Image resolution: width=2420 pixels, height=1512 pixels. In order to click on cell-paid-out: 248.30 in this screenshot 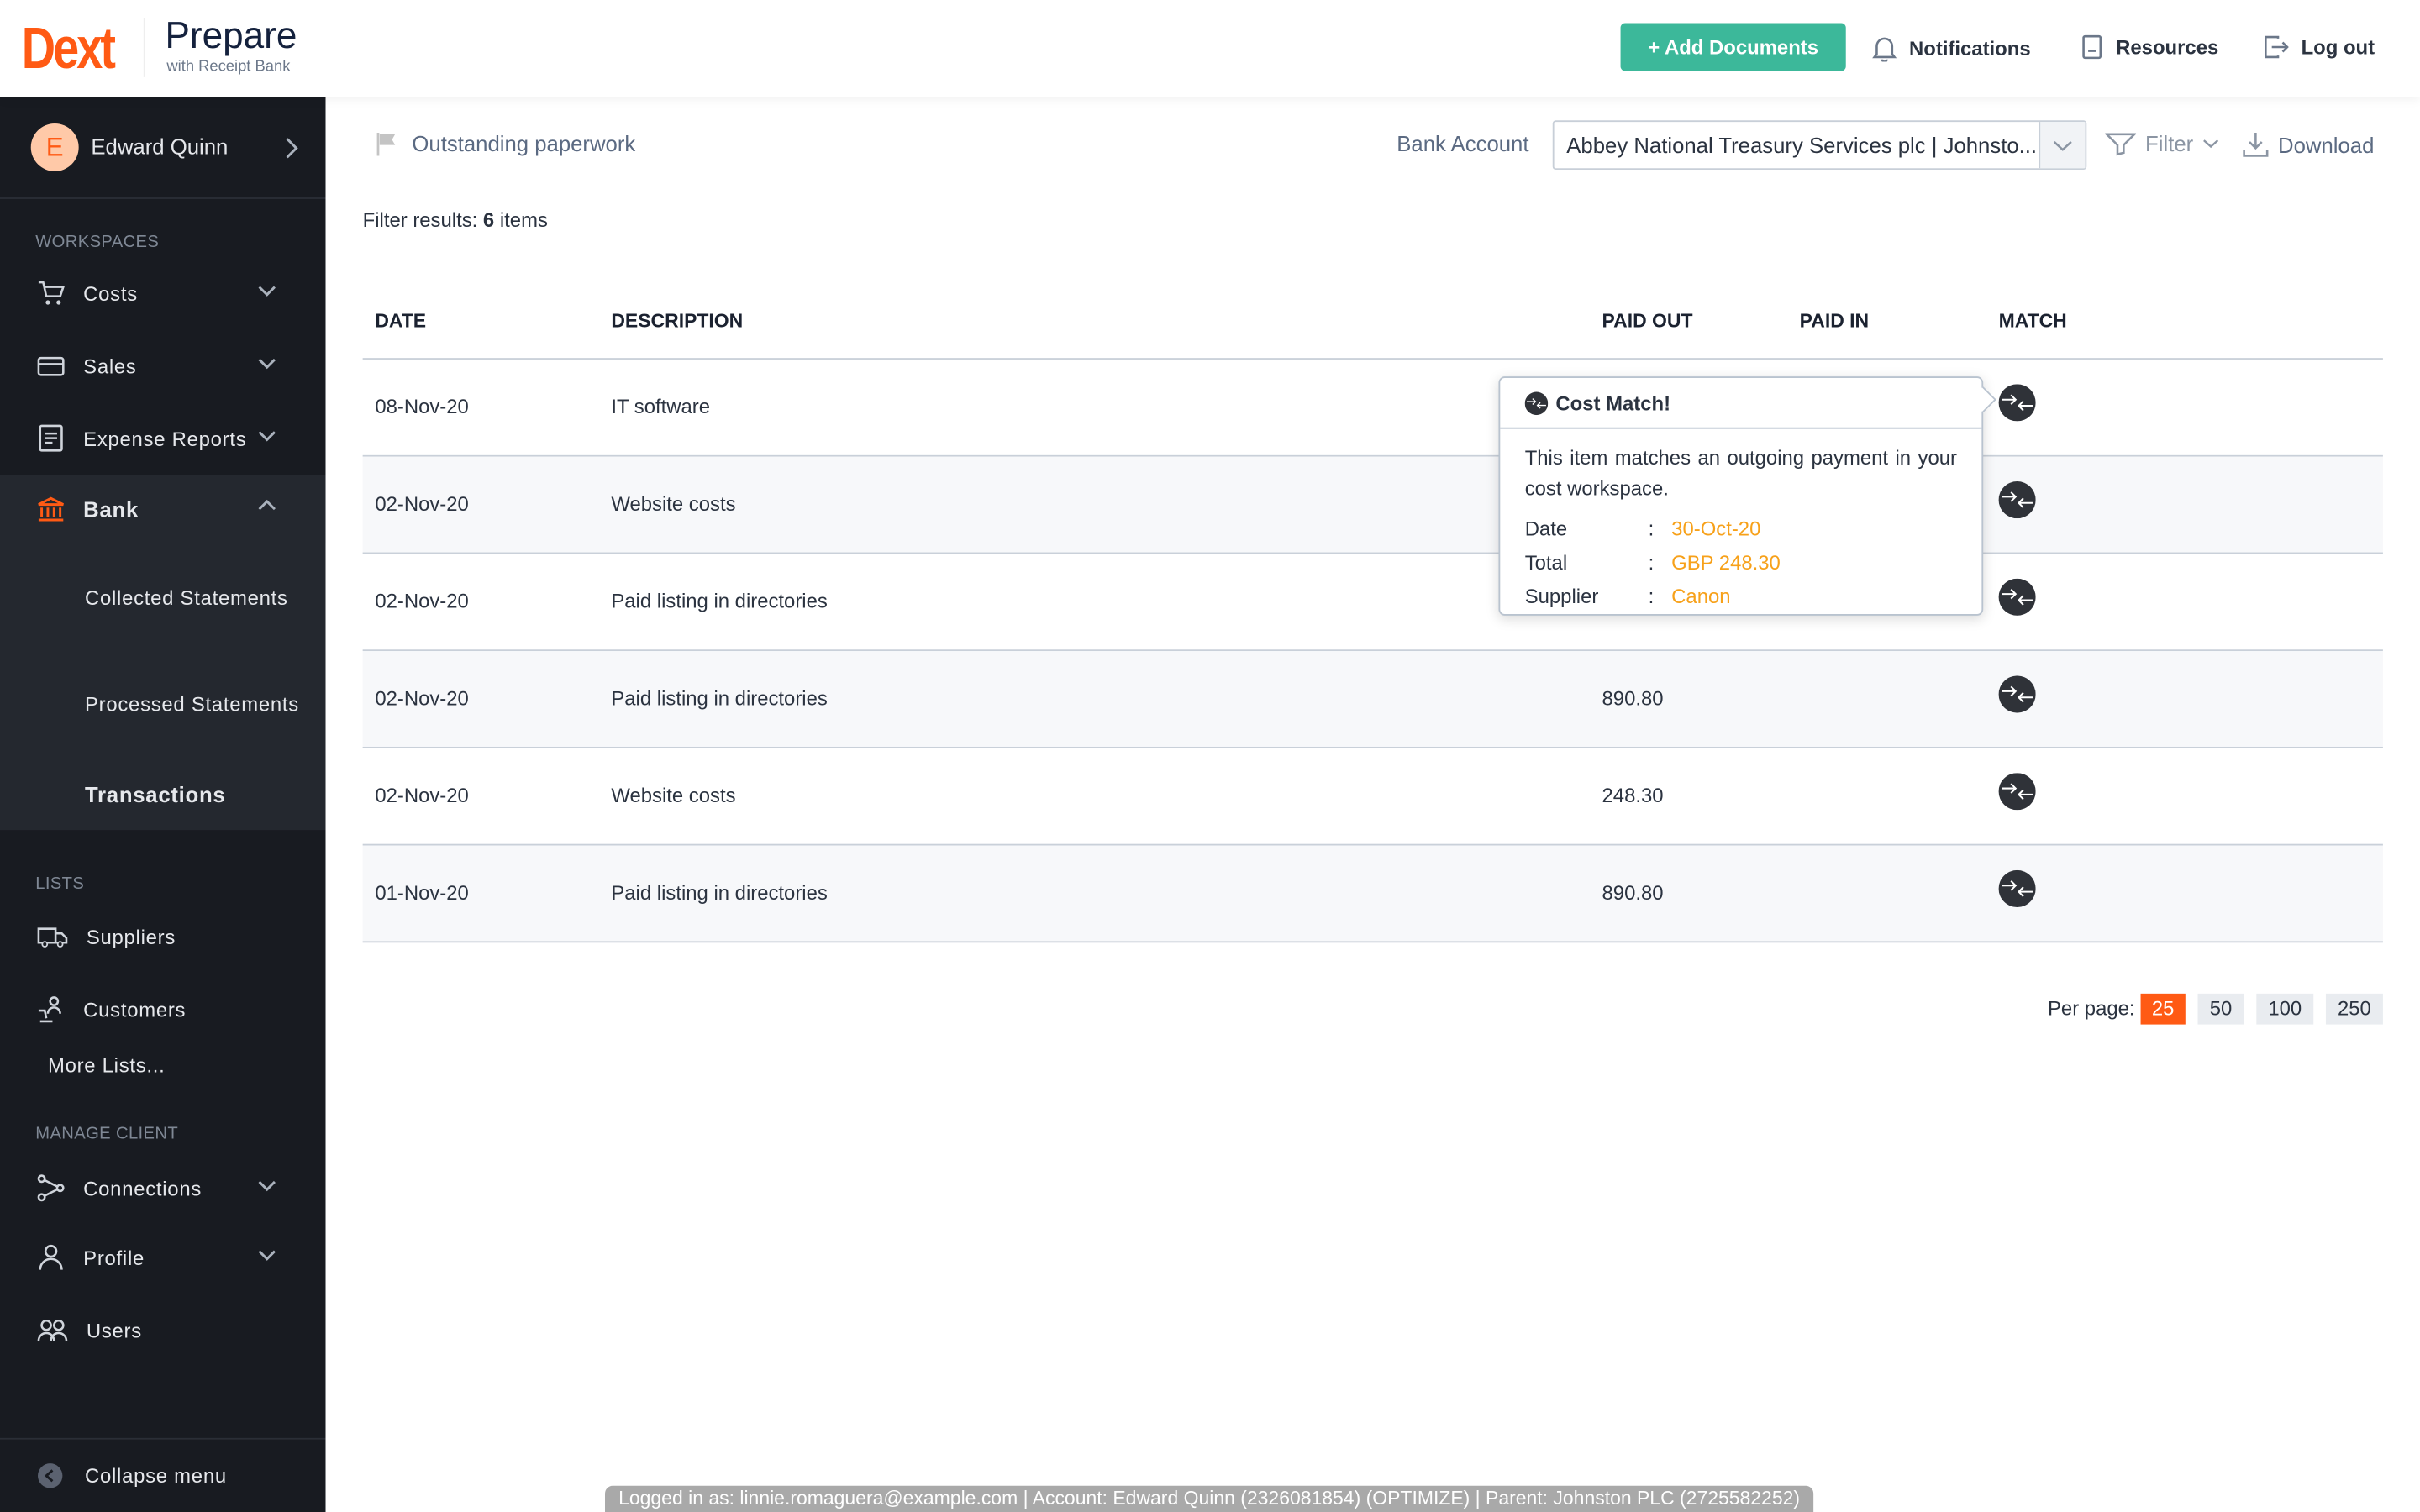, I will do `click(1633, 795)`.